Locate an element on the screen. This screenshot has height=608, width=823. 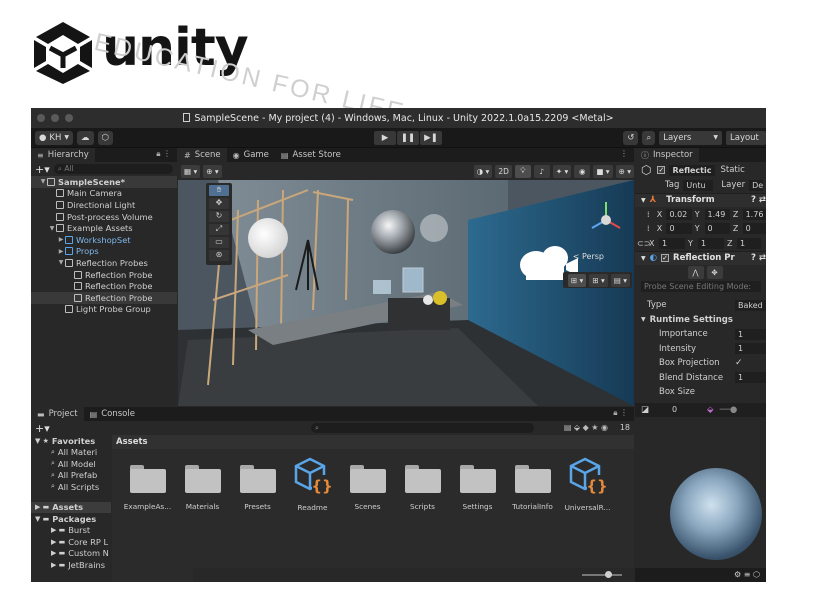
history-button: ↺ is located at coordinates (631, 137).